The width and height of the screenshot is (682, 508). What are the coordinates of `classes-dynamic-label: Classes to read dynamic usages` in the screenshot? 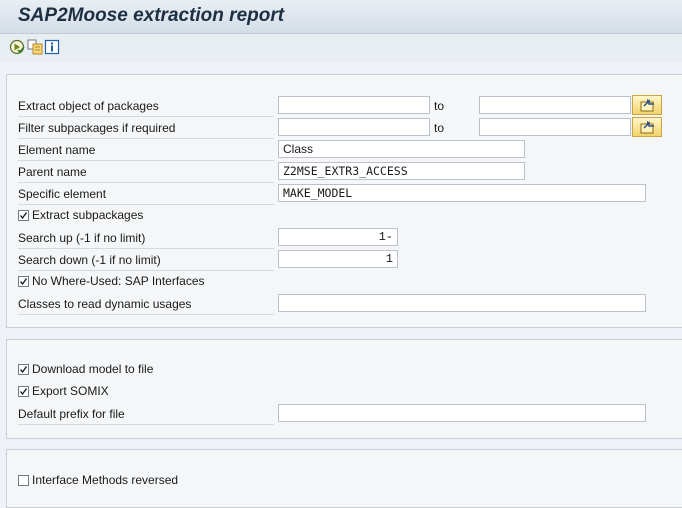 It's located at (146, 304).